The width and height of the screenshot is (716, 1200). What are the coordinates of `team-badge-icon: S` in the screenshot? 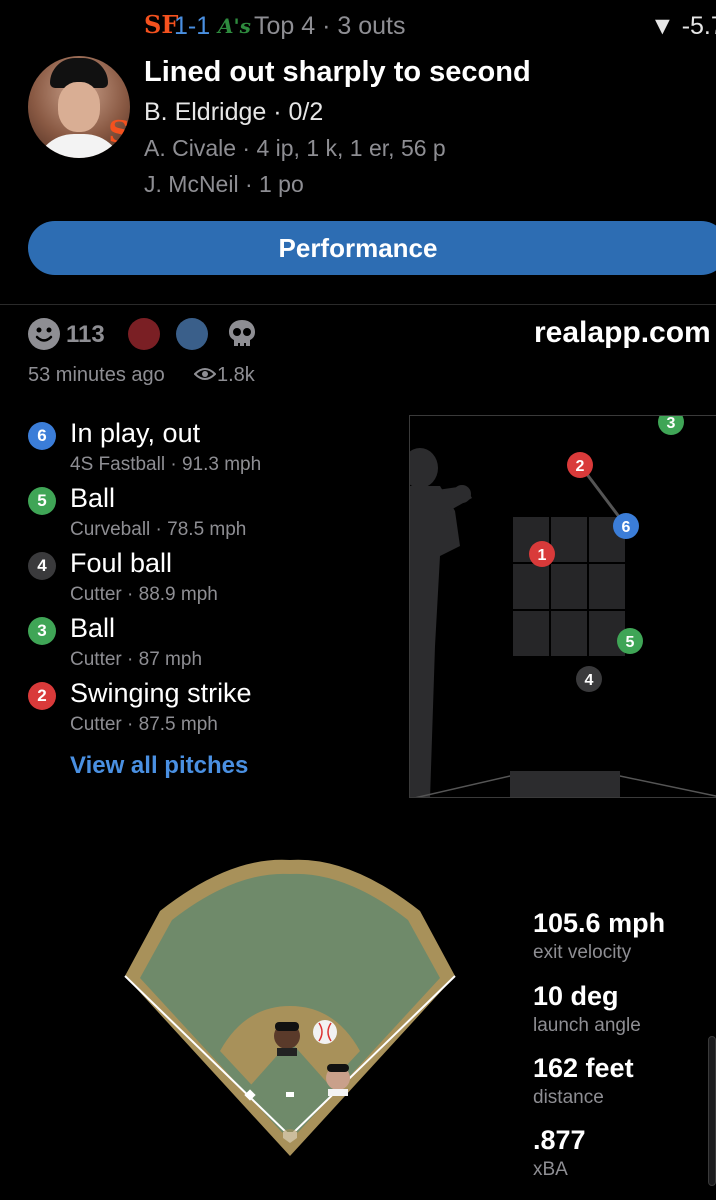 It's located at (119, 132).